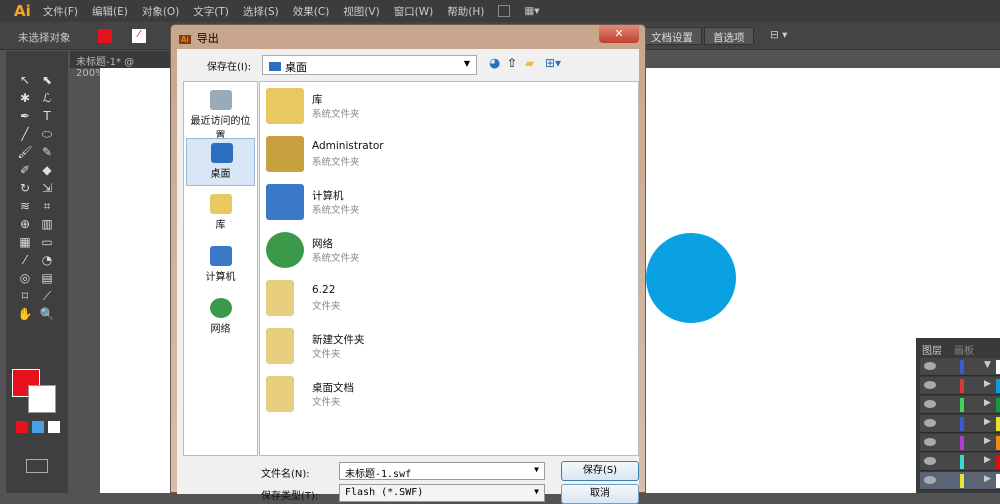 The height and width of the screenshot is (504, 1000). I want to click on pen-tool-icon: ✒, so click(25, 116).